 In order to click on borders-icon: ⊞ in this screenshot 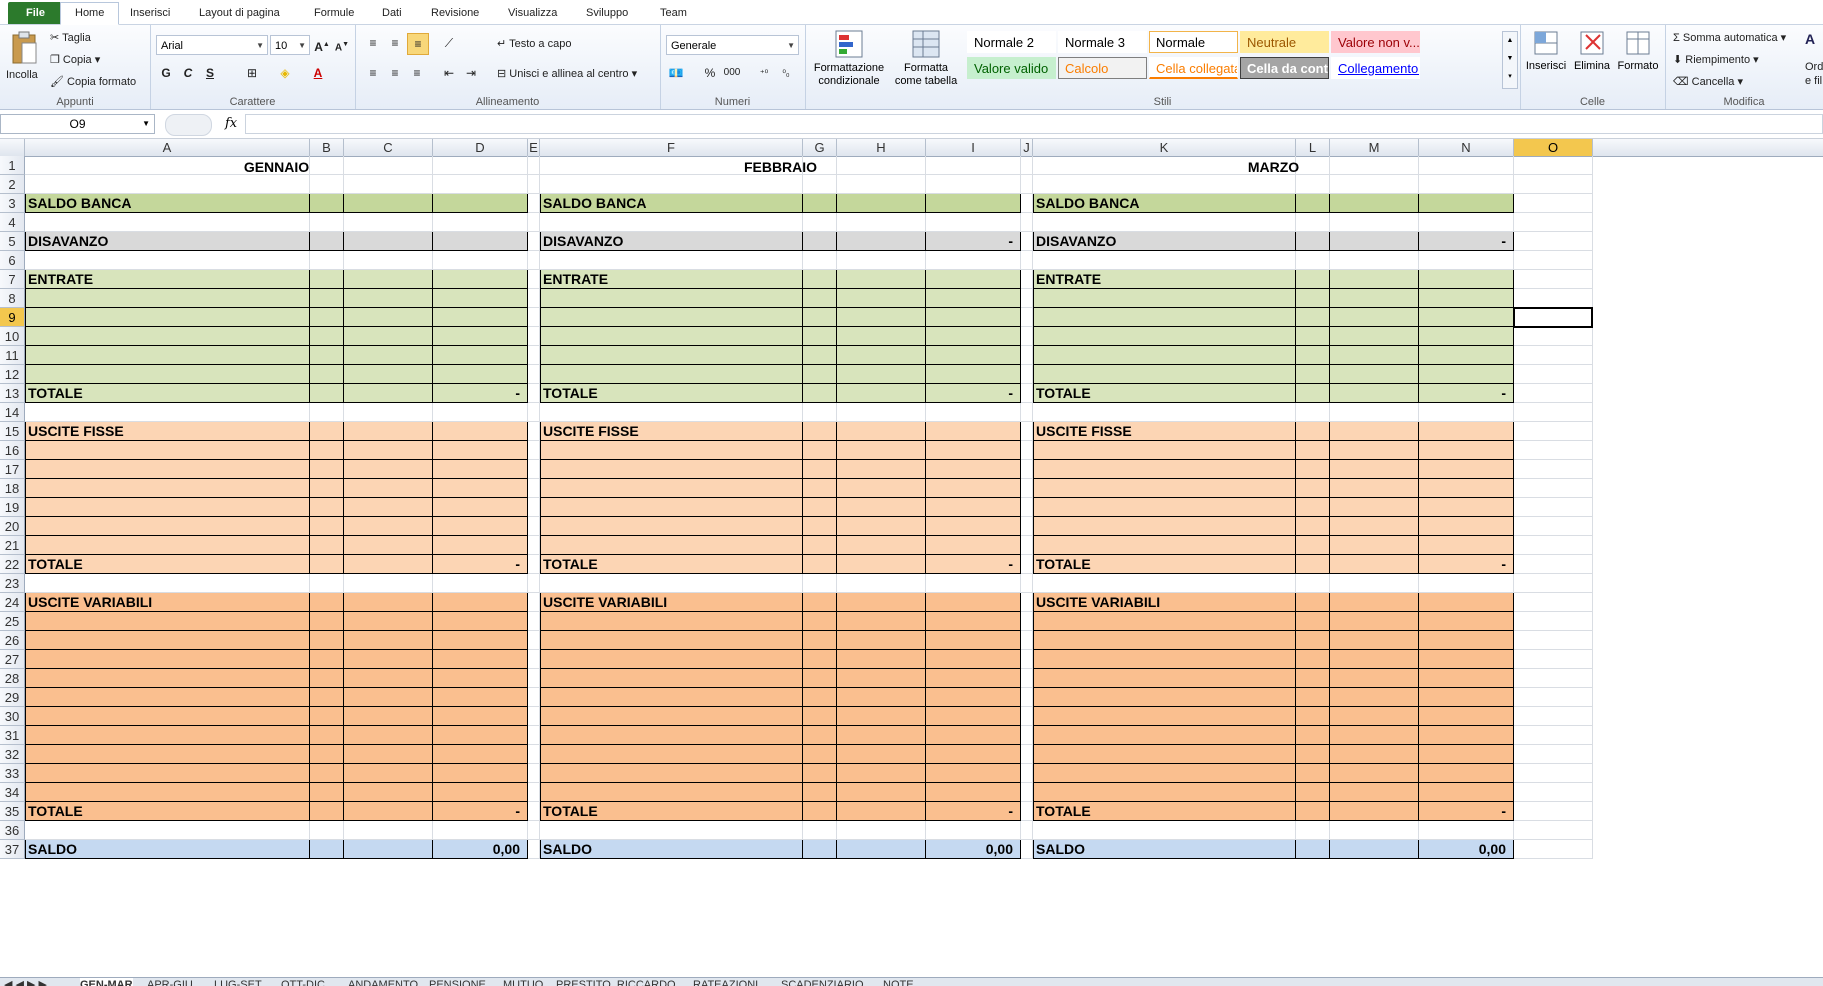, I will do `click(252, 73)`.